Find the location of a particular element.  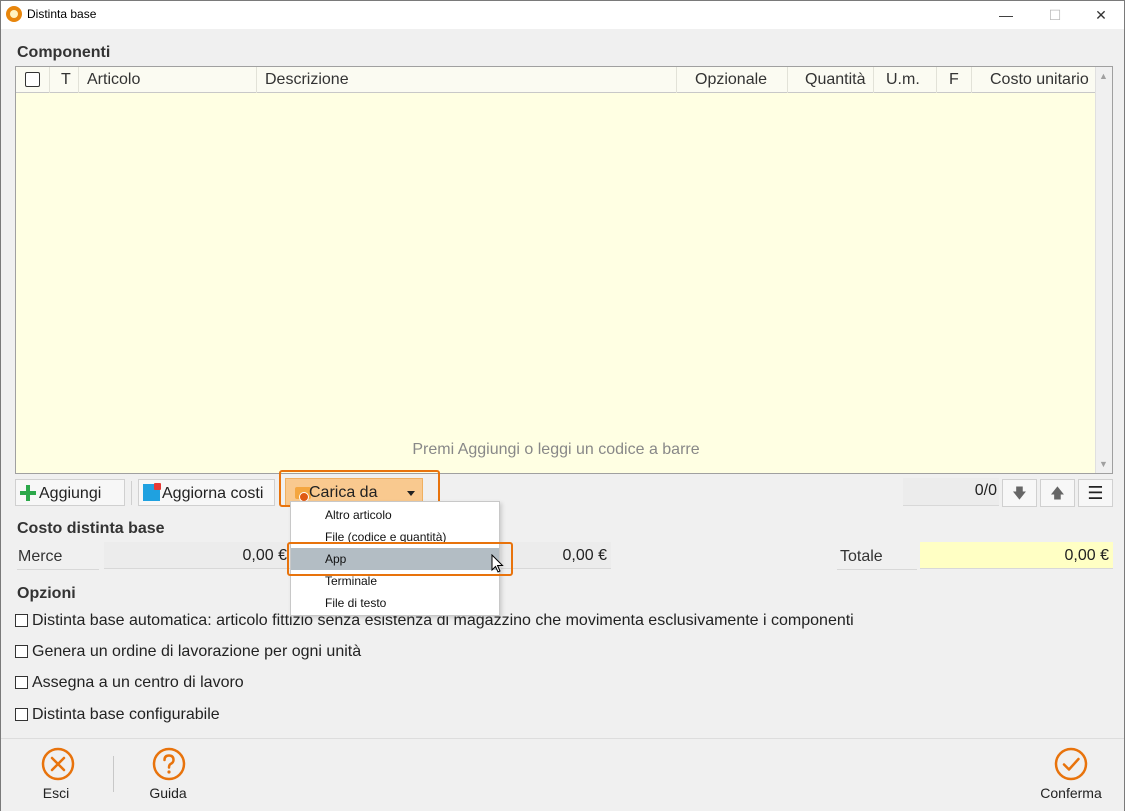

merce-field: 0,00 € is located at coordinates (197, 555).